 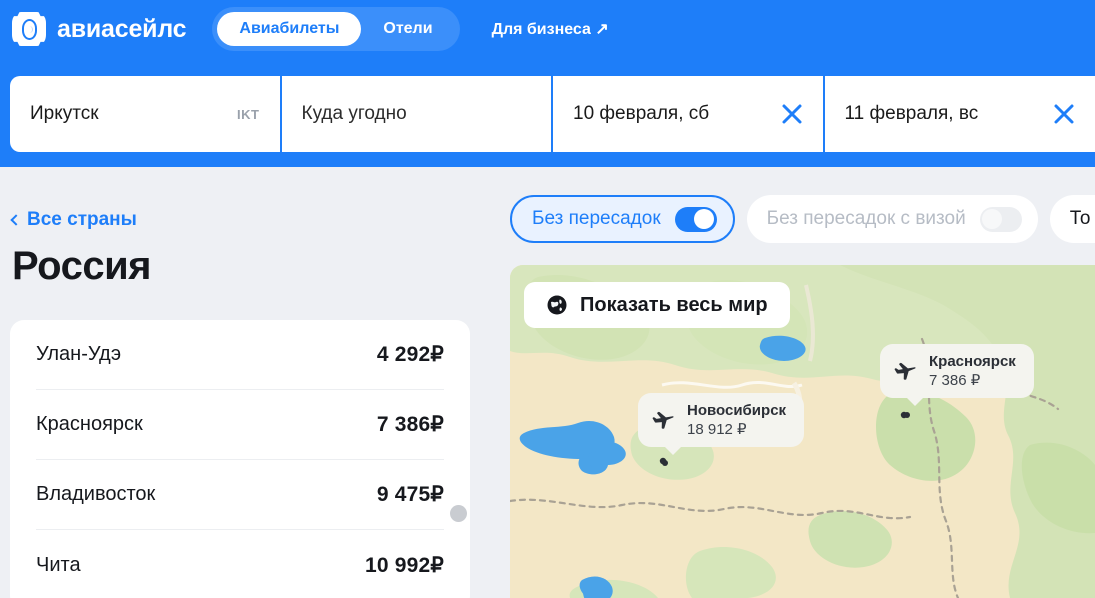 What do you see at coordinates (96, 494) in the screenshot?
I see `city-name: Владивосток` at bounding box center [96, 494].